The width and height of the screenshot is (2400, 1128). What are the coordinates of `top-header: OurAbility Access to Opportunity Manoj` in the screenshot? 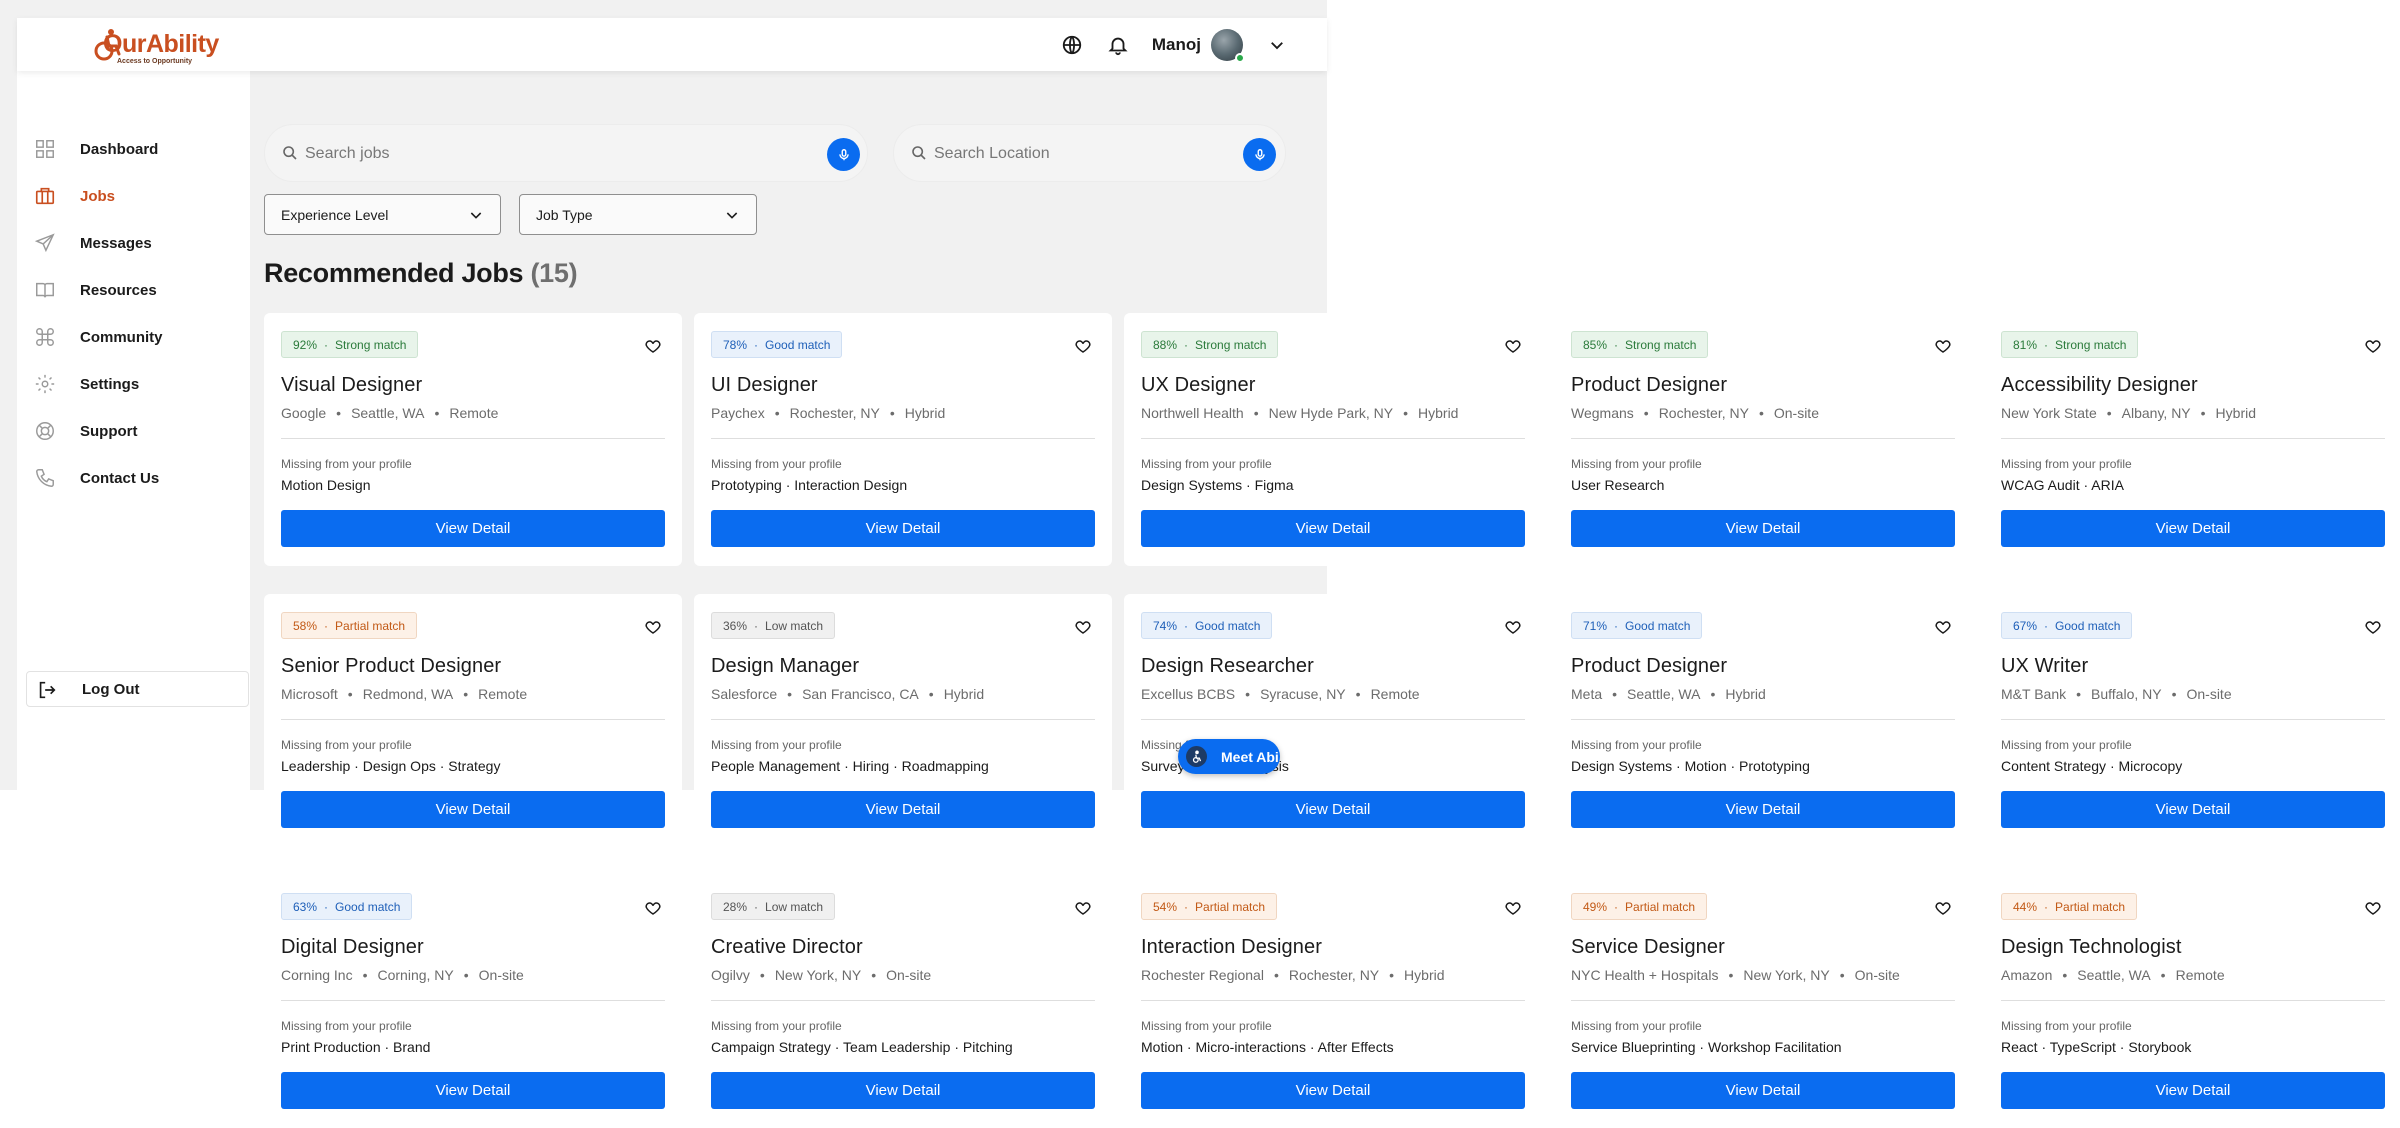 It's located at (672, 44).